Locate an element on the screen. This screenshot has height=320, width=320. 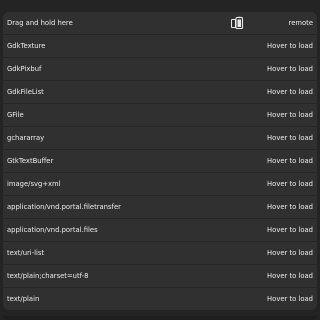
list-bottom-edge is located at coordinates (160, 318).